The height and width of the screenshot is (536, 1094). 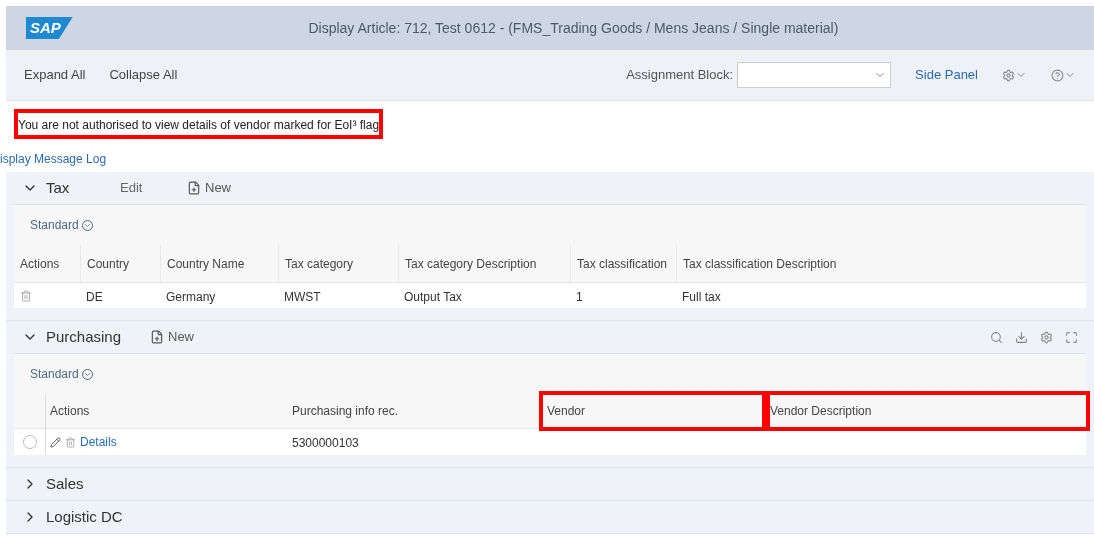 What do you see at coordinates (433, 296) in the screenshot?
I see `table-cell: Output Tax` at bounding box center [433, 296].